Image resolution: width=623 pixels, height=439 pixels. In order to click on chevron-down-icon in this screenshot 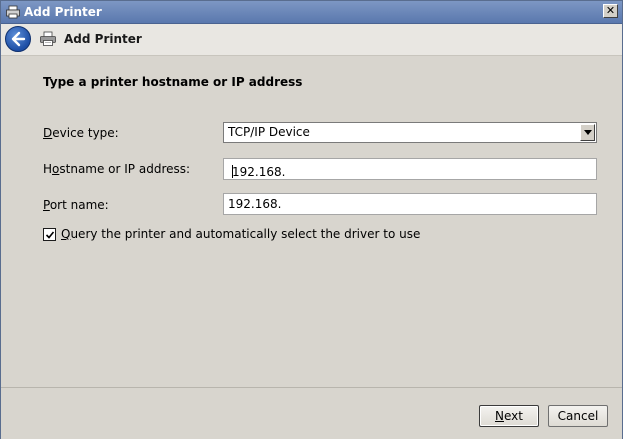, I will do `click(587, 132)`.